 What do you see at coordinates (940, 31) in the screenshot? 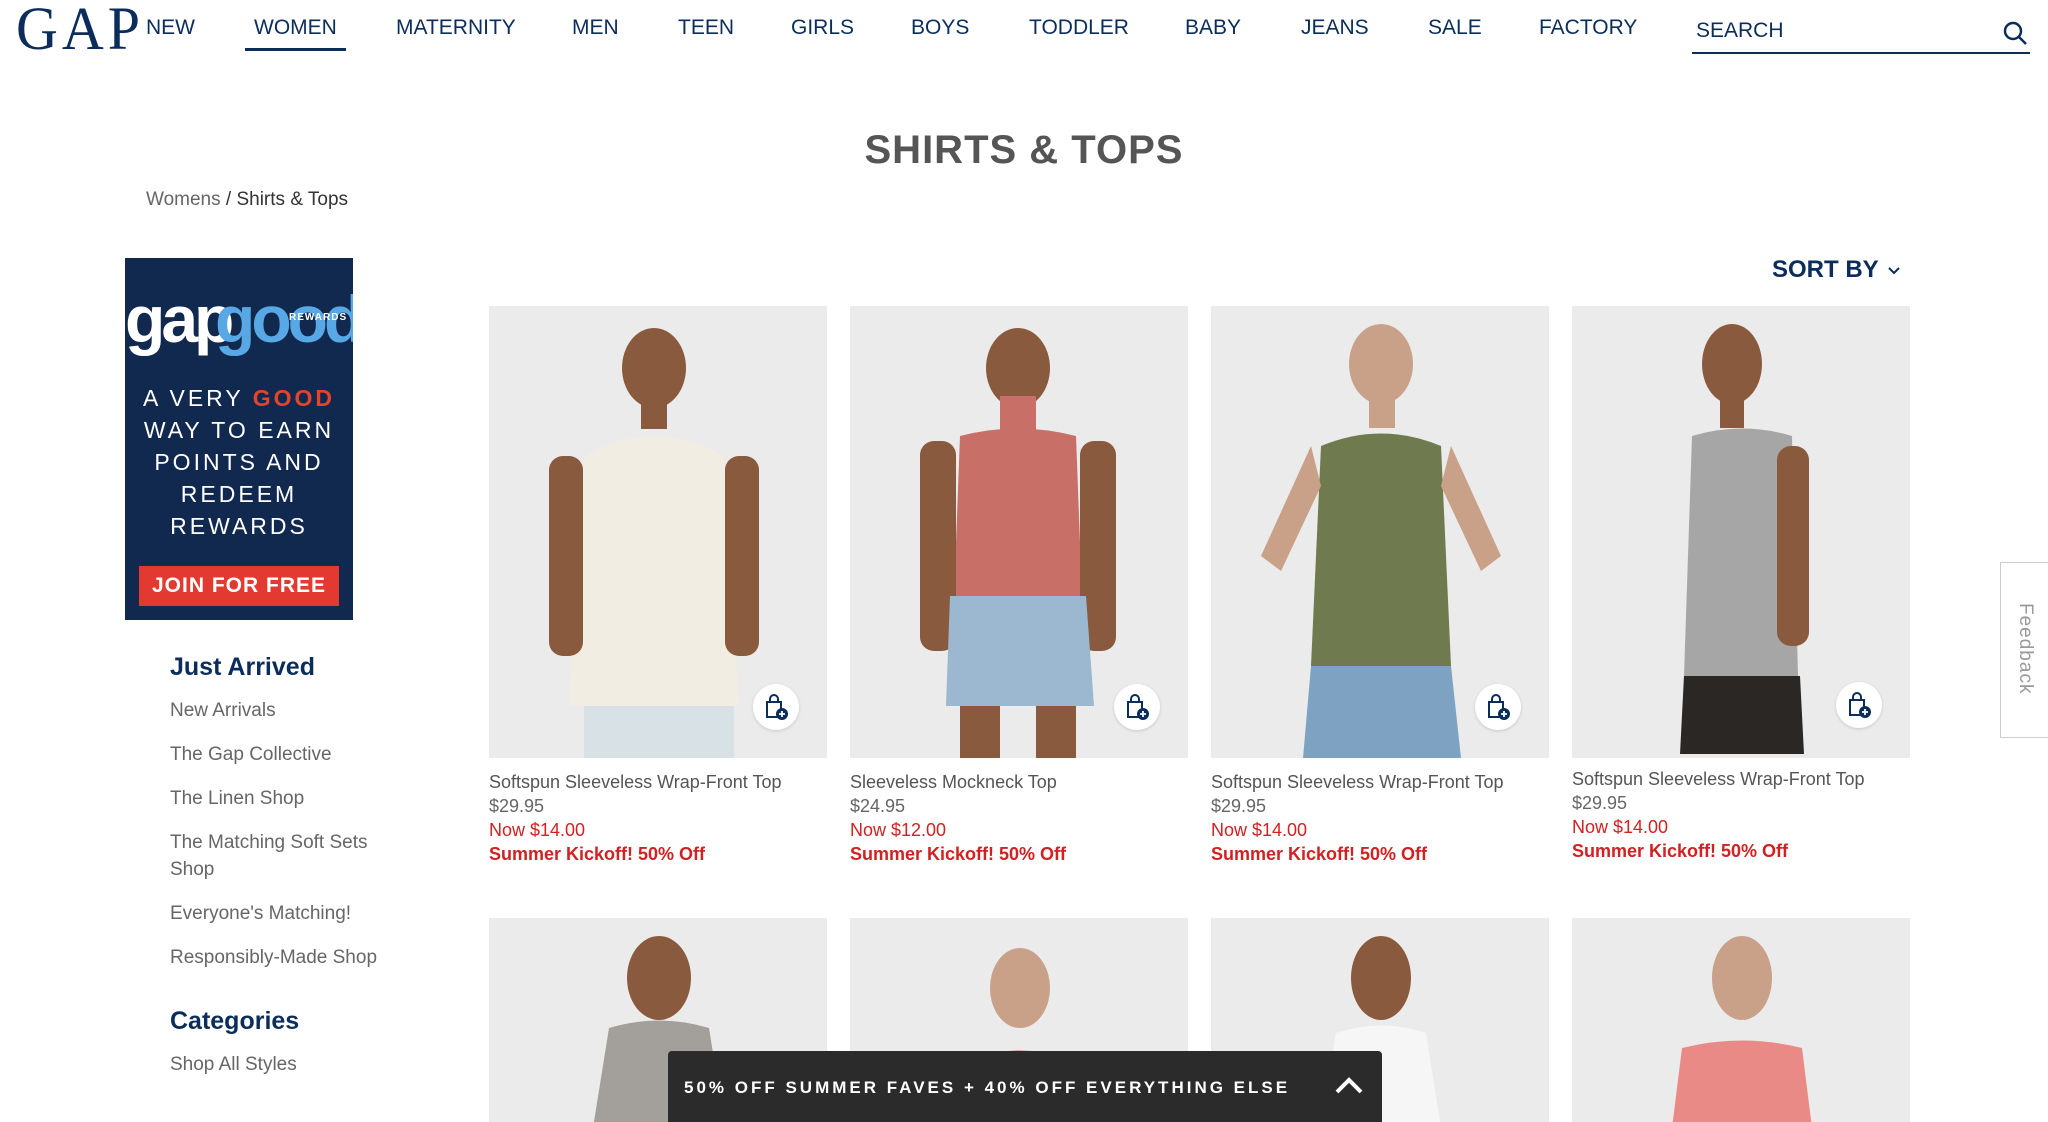
I see `nav-item-boys: BOYS` at bounding box center [940, 31].